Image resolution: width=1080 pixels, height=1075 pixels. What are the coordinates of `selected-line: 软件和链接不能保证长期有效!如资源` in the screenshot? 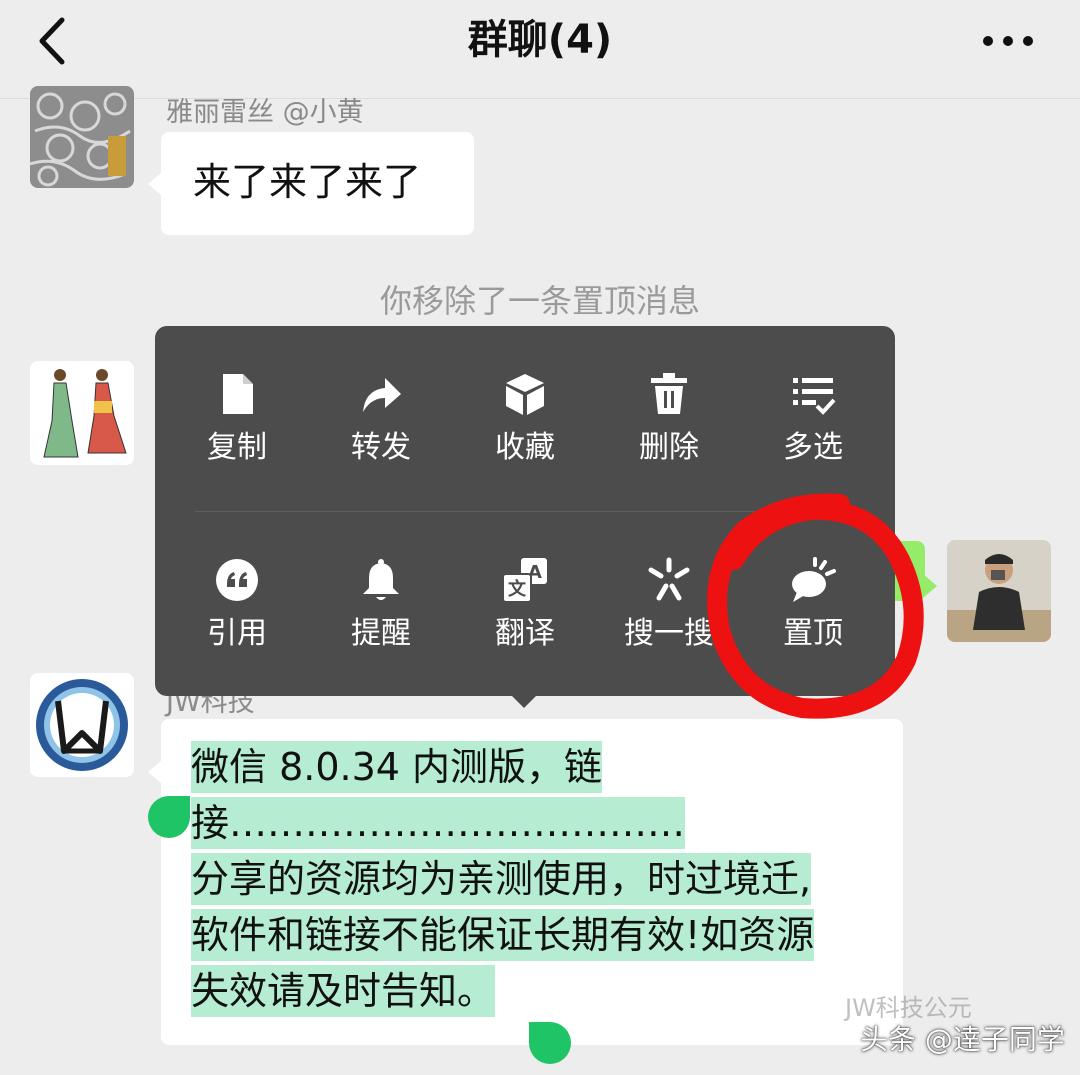 It's located at (503, 937).